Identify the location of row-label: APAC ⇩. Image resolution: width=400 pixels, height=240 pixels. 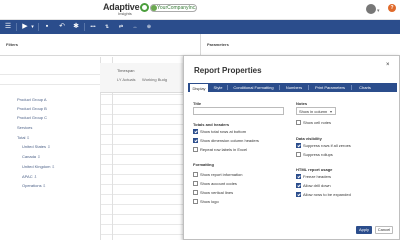
(29, 176).